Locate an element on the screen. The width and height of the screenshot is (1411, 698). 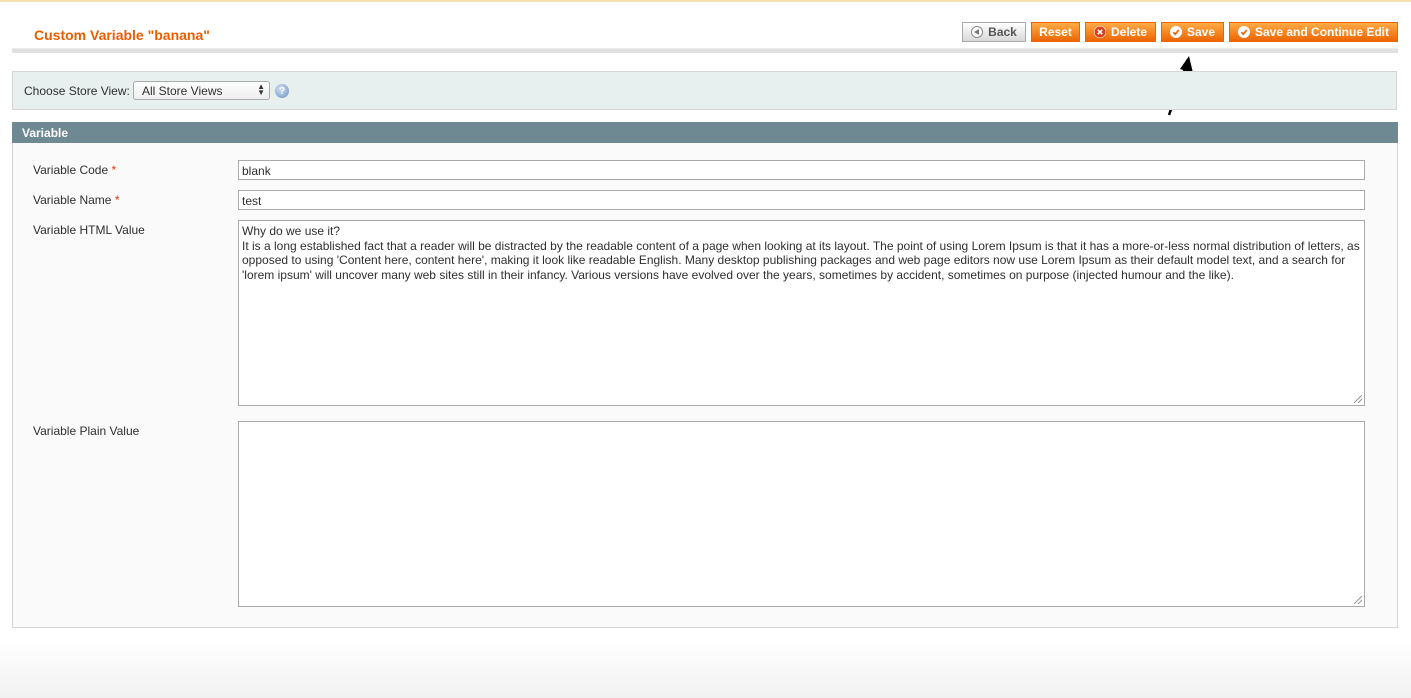
delete-button-label: Delete is located at coordinates (1129, 32).